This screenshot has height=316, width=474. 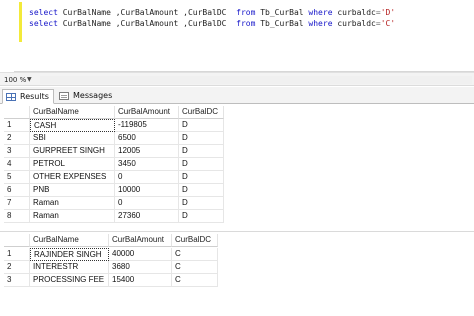 I want to click on table-row: 2 SBI 6500 D, so click(x=114, y=138).